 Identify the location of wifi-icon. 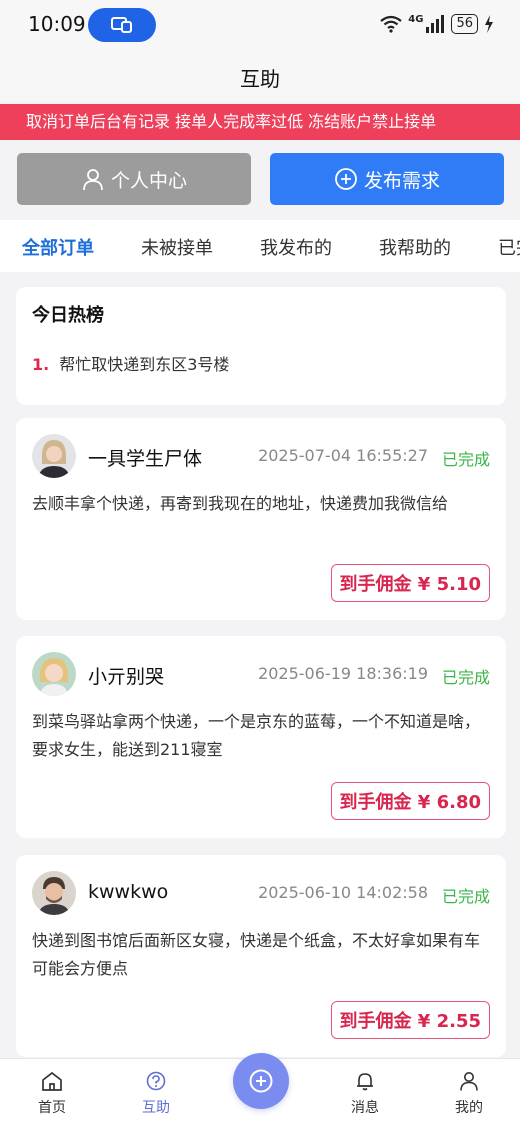
(391, 24).